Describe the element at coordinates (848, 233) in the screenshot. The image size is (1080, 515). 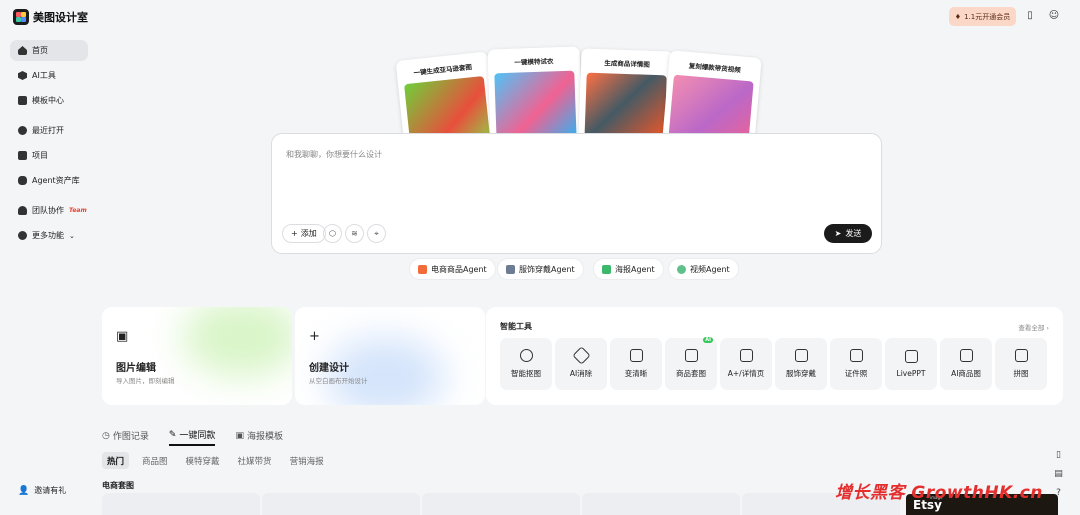
I see `send-button: ➤ 发送` at that location.